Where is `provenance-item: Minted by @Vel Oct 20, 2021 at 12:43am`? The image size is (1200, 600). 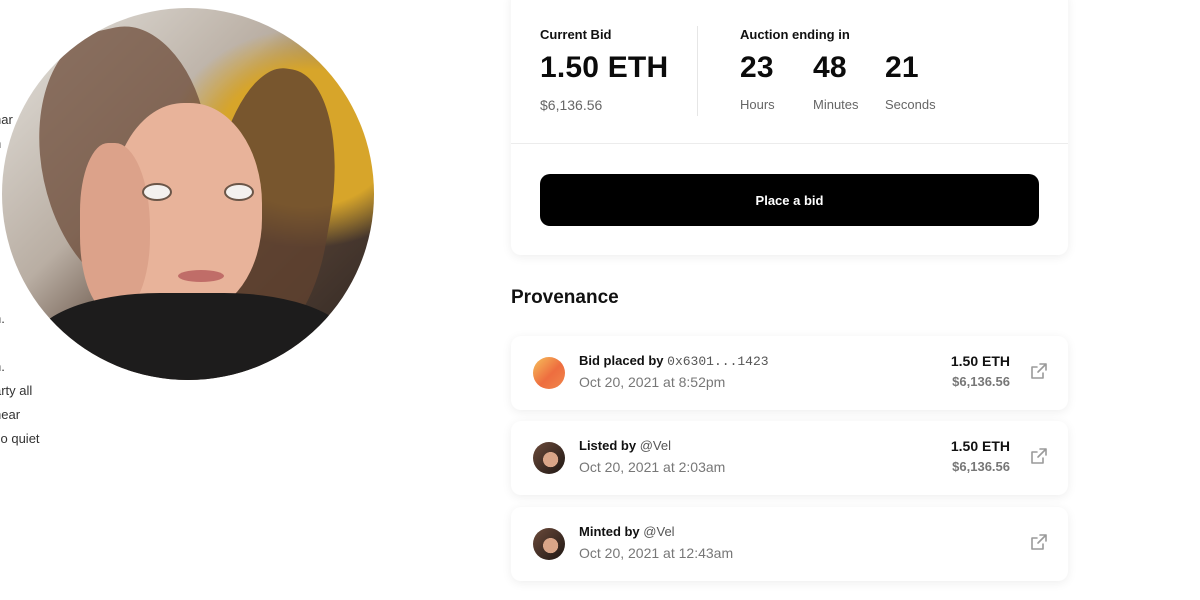
provenance-item: Minted by @Vel Oct 20, 2021 at 12:43am is located at coordinates (789, 544).